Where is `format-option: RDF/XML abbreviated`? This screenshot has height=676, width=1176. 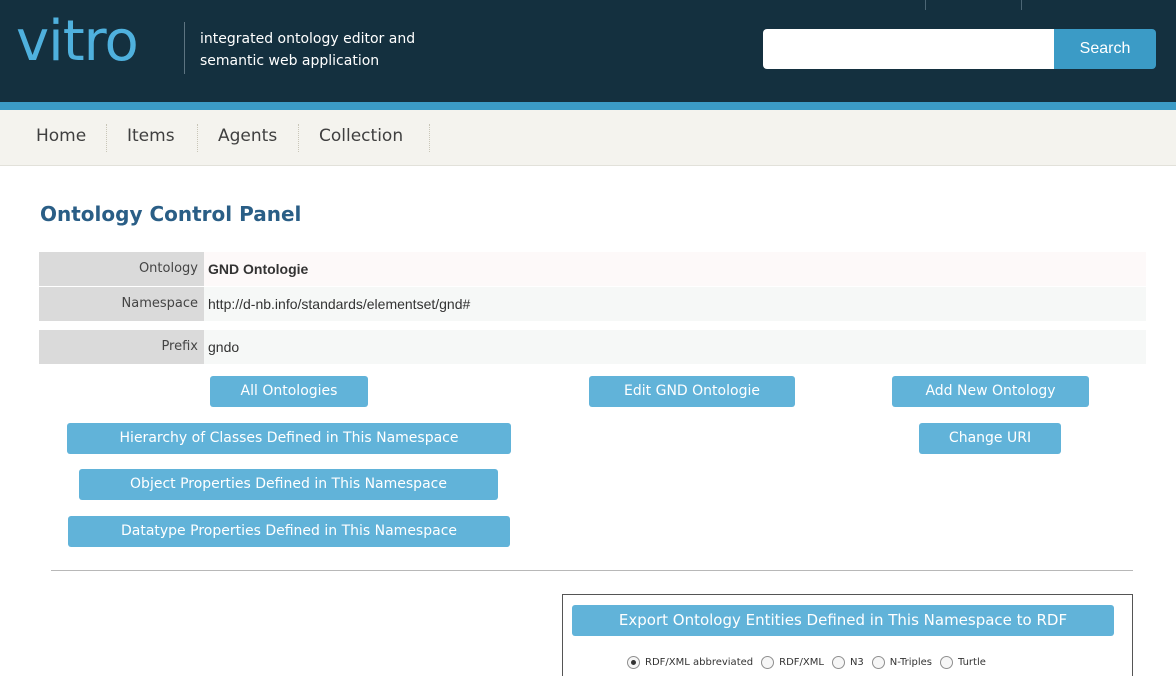
format-option: RDF/XML abbreviated is located at coordinates (690, 662).